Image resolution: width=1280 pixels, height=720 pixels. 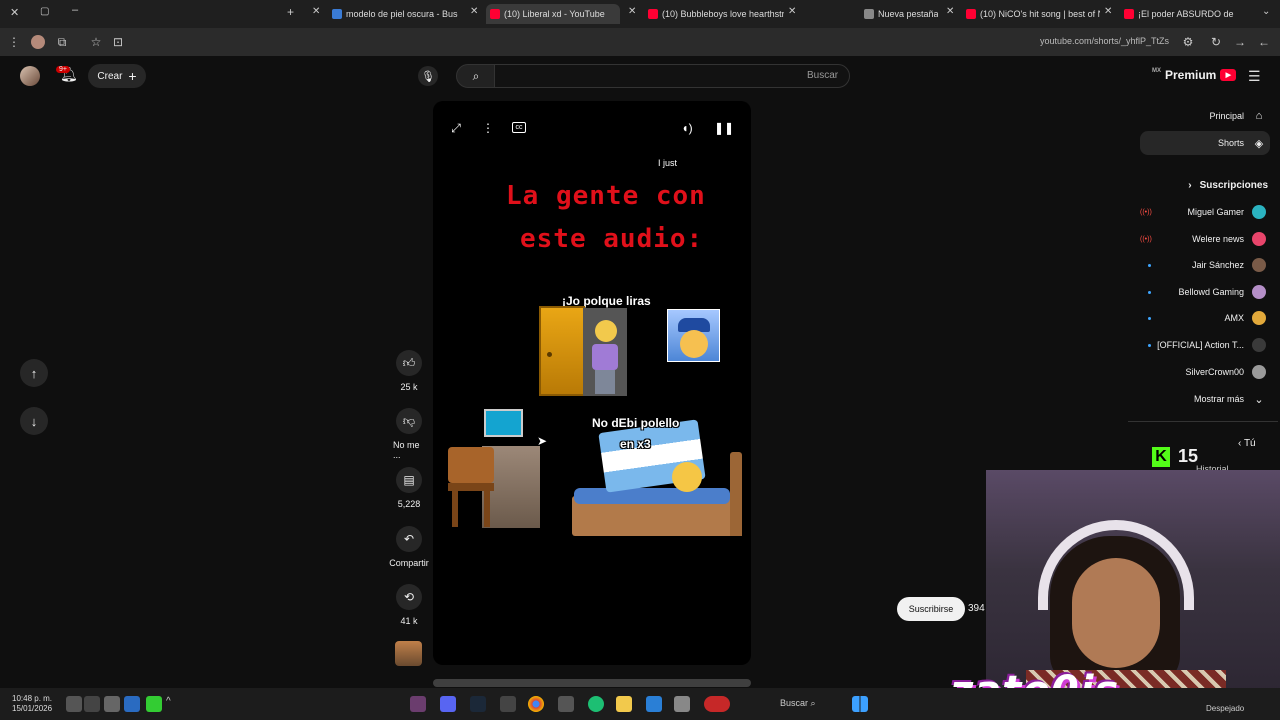 I want to click on create-button: Crear +, so click(x=117, y=76).